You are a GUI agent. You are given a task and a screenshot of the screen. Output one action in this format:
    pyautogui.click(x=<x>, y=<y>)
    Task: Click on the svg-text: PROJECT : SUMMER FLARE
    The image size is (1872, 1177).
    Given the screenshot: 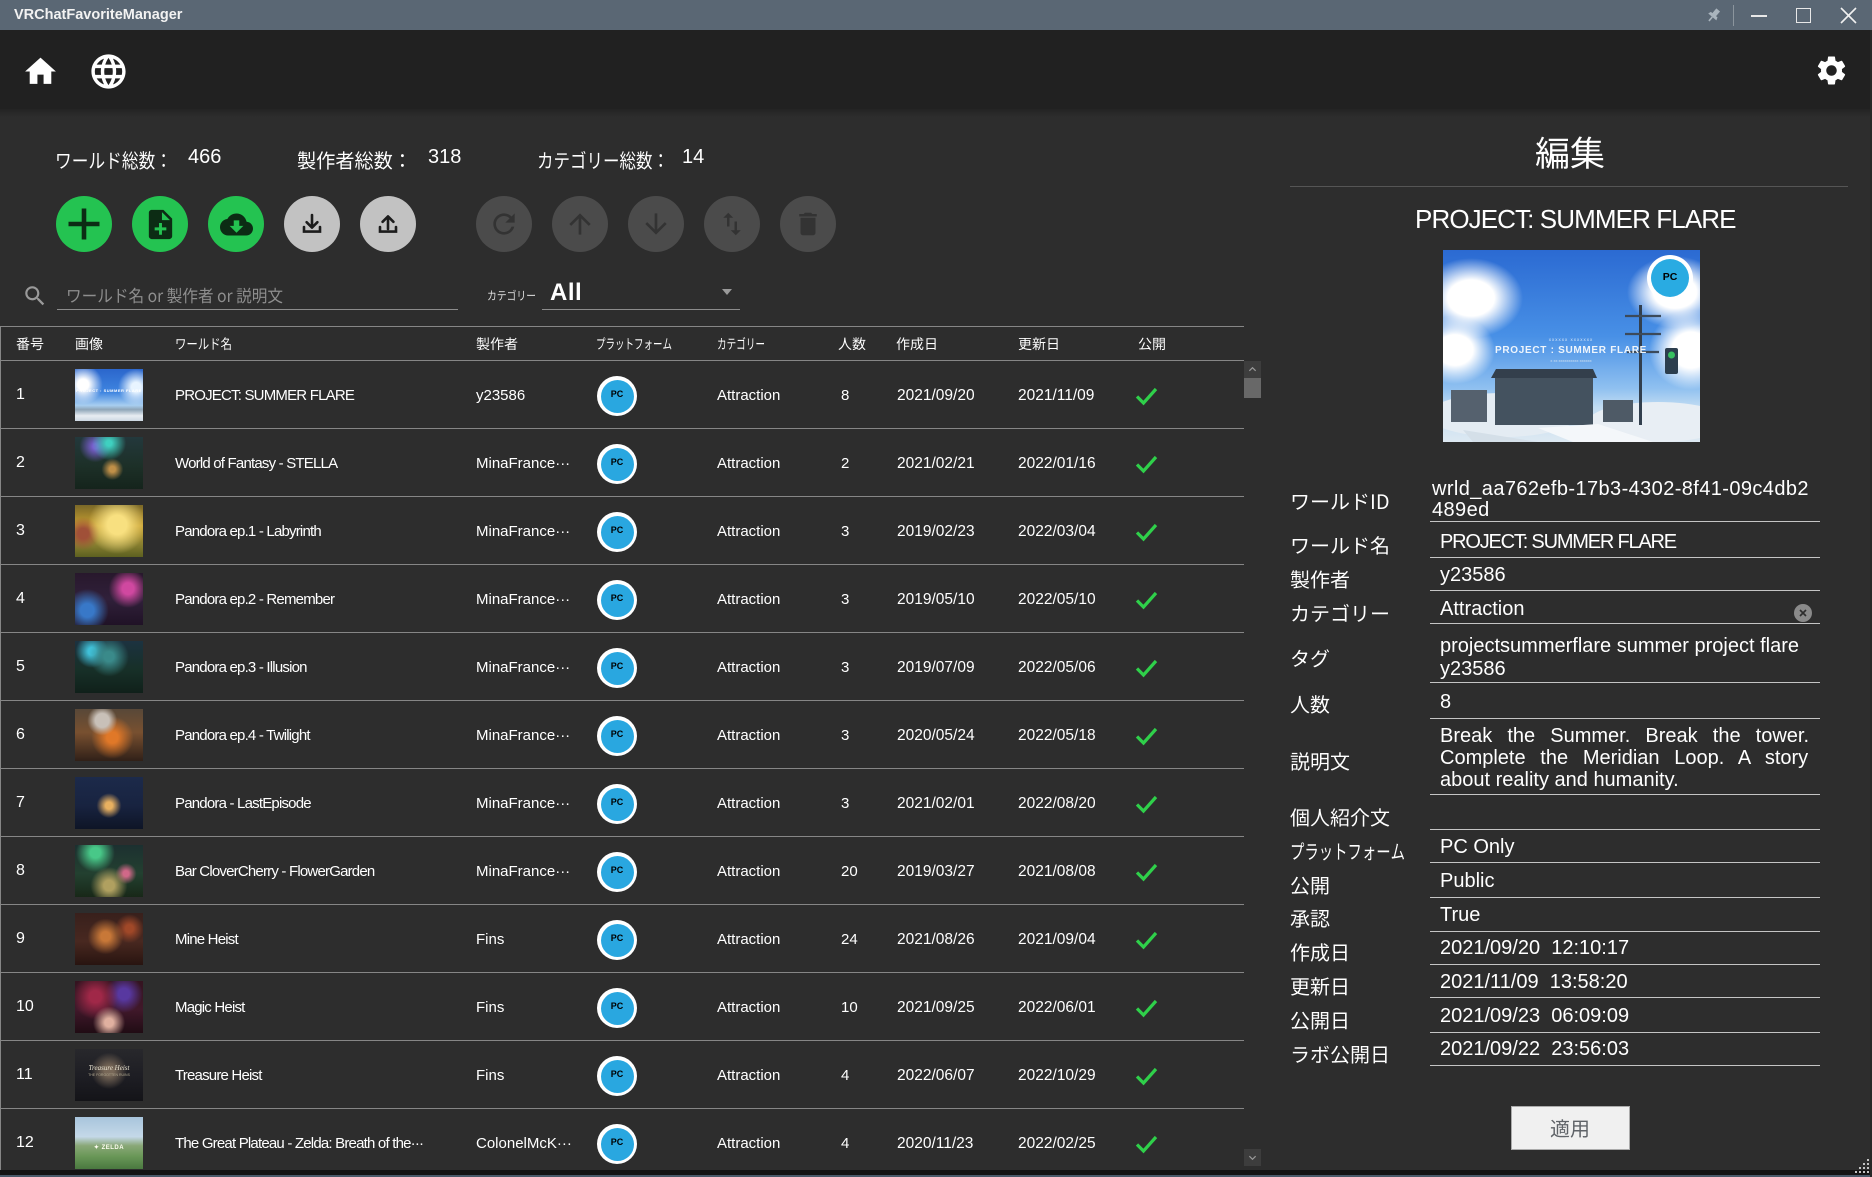 What is the action you would take?
    pyautogui.click(x=1571, y=350)
    